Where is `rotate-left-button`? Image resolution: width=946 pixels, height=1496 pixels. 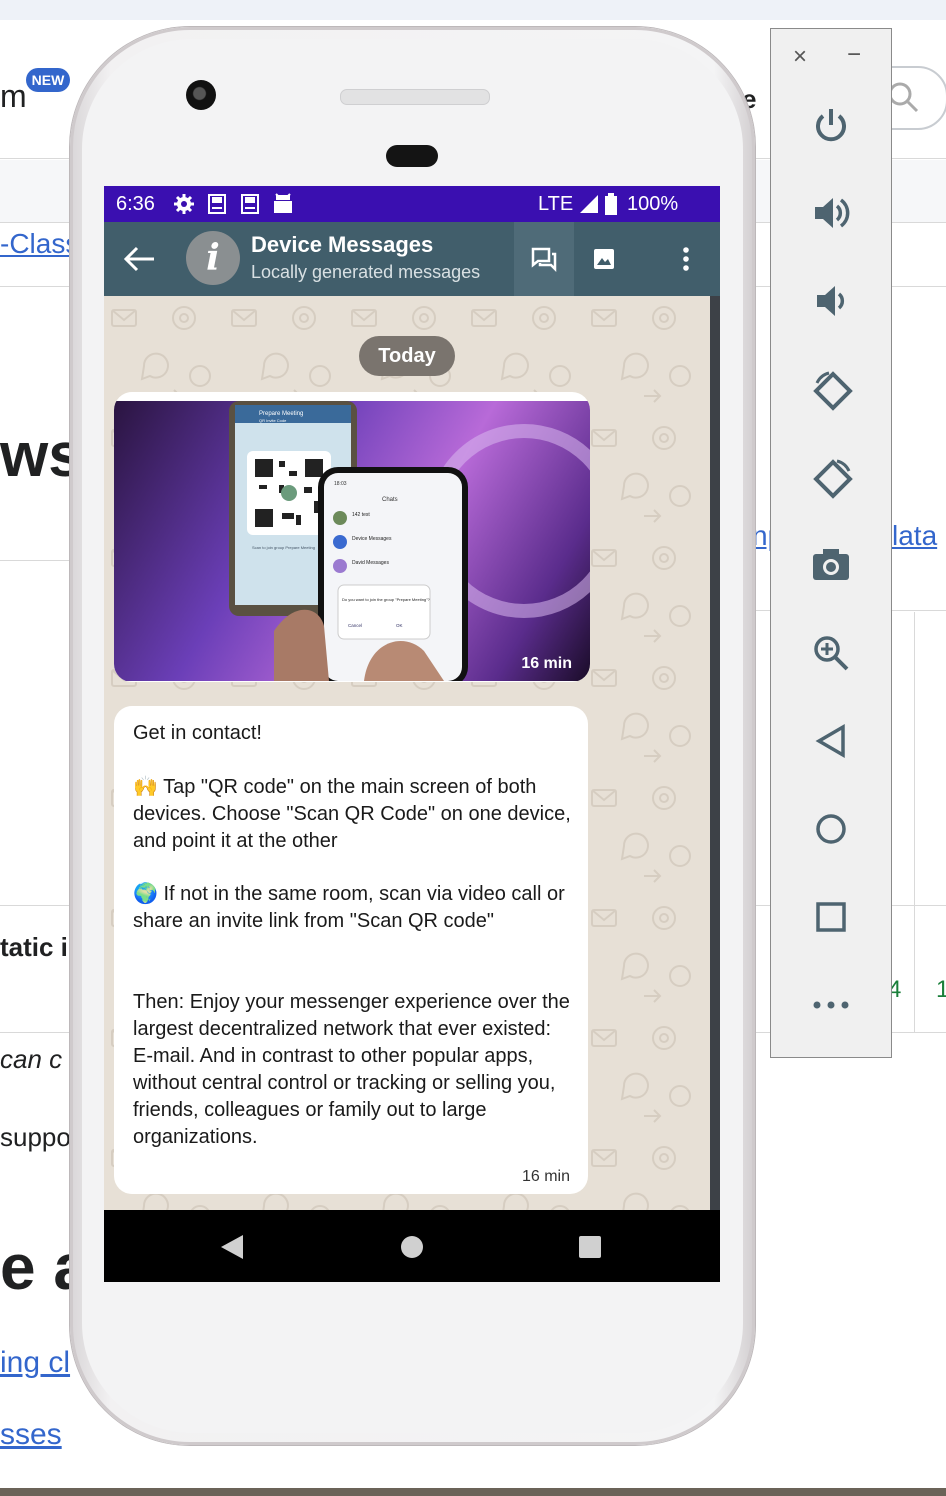 rotate-left-button is located at coordinates (831, 389).